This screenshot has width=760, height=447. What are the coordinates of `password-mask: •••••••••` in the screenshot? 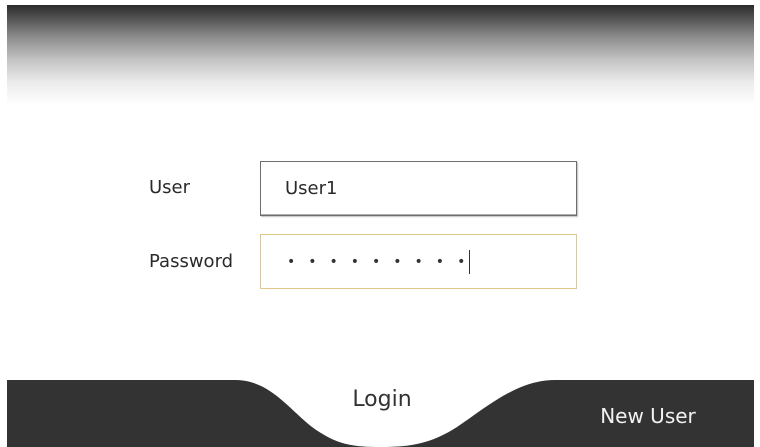 It's located at (383, 262).